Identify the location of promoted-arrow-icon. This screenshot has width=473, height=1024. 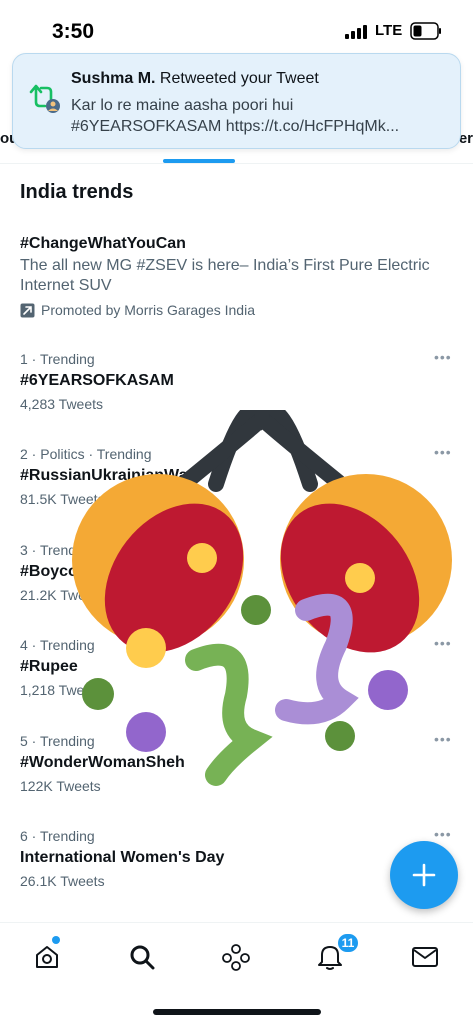
(27, 310).